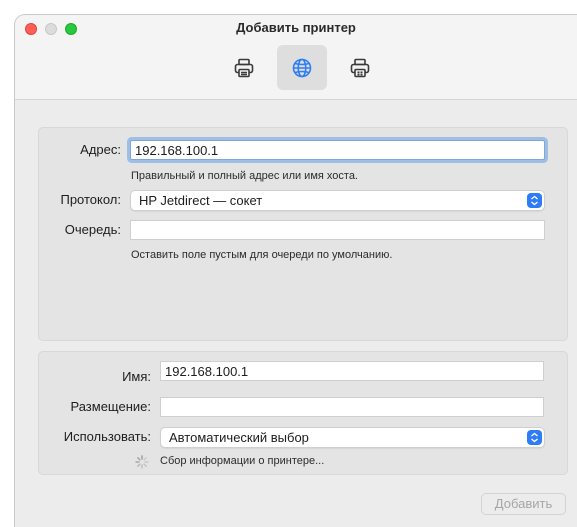 The width and height of the screenshot is (577, 527). I want to click on location-label: Размещение:, so click(110, 406).